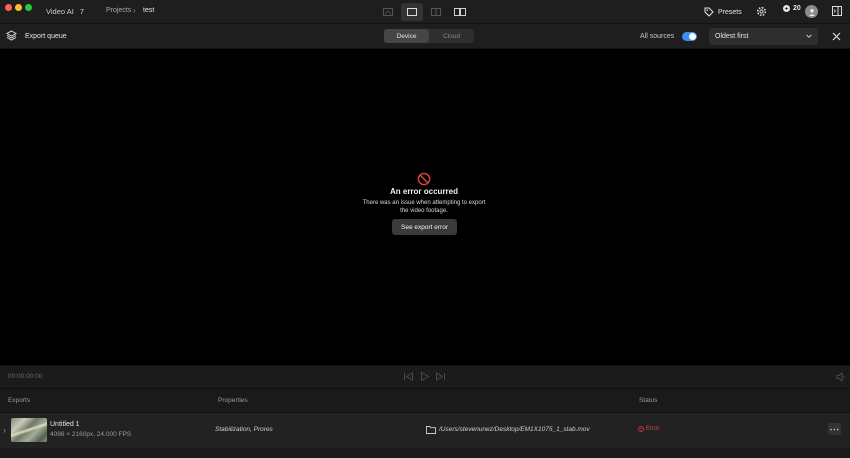  What do you see at coordinates (25, 376) in the screenshot?
I see `timecode: 00:00:00:00` at bounding box center [25, 376].